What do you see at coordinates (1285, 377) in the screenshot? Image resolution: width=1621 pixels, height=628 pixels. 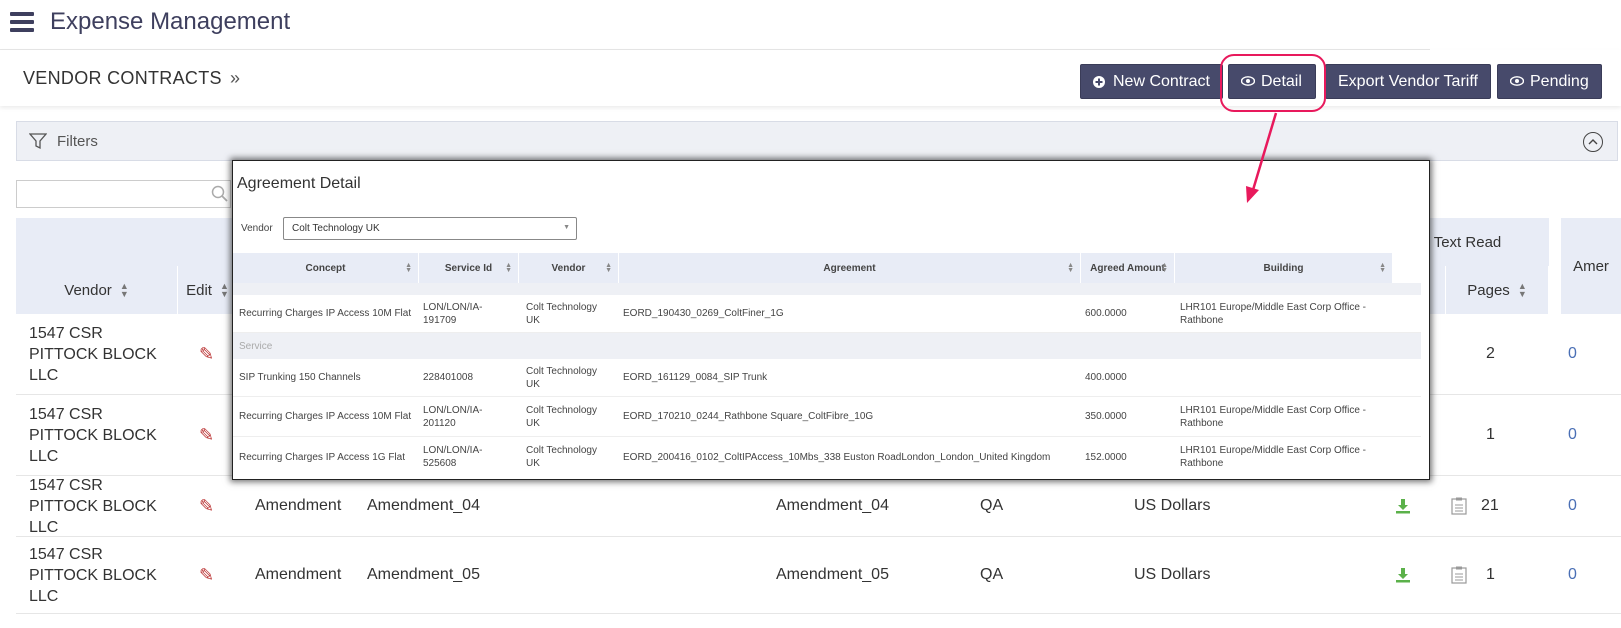 I see `building-cell` at bounding box center [1285, 377].